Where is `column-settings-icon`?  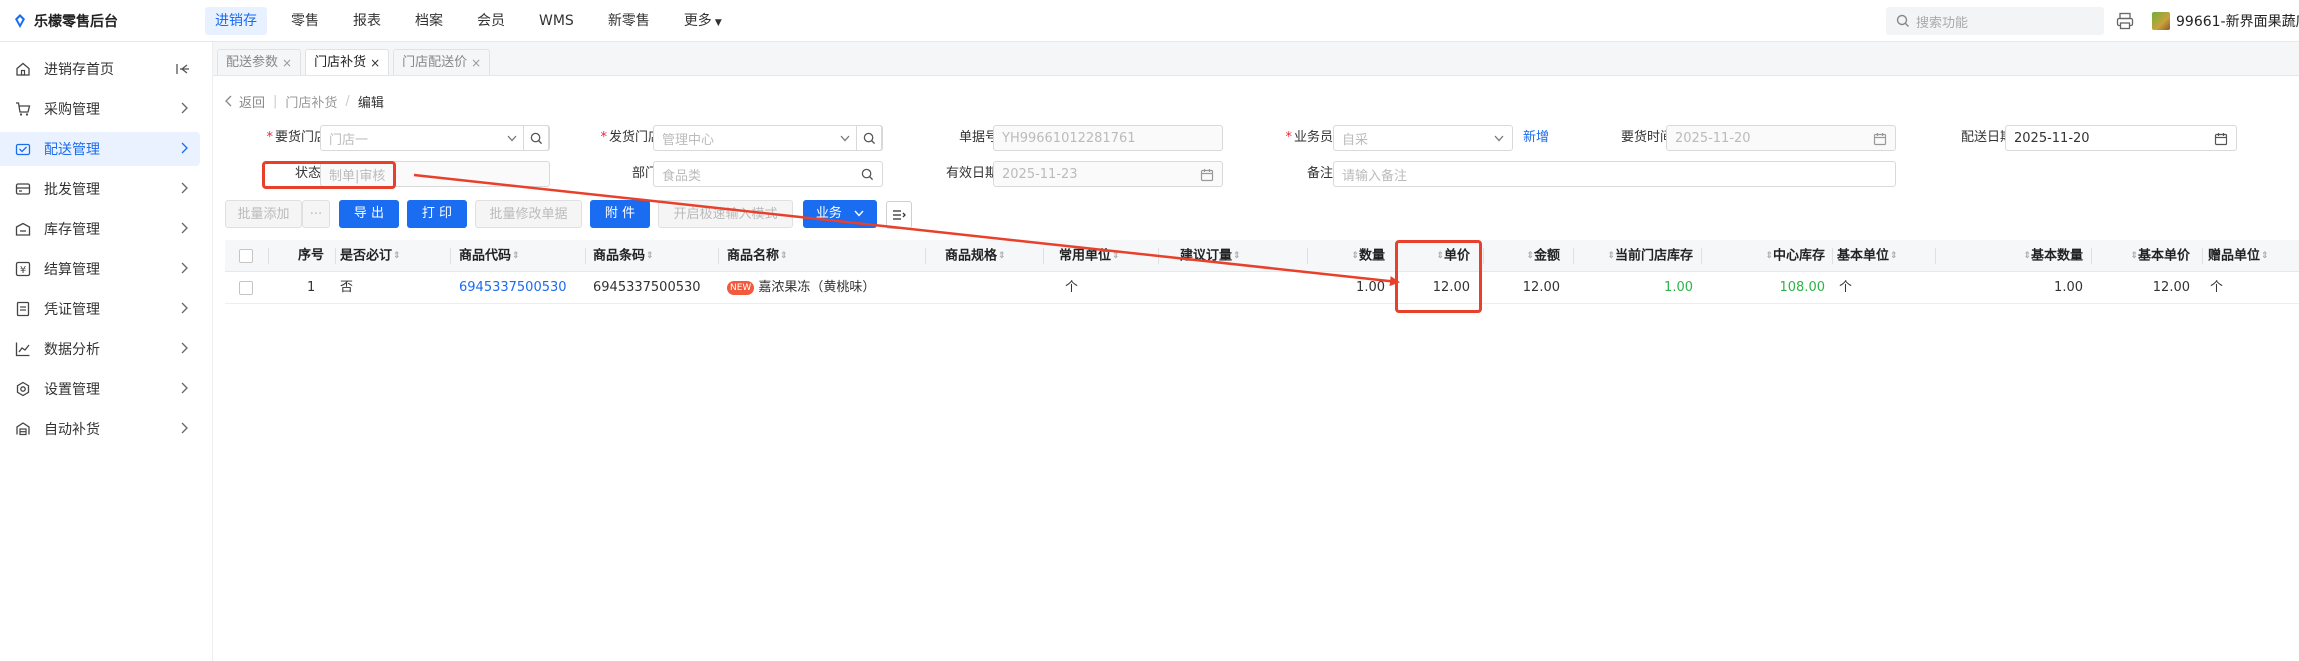 column-settings-icon is located at coordinates (899, 215).